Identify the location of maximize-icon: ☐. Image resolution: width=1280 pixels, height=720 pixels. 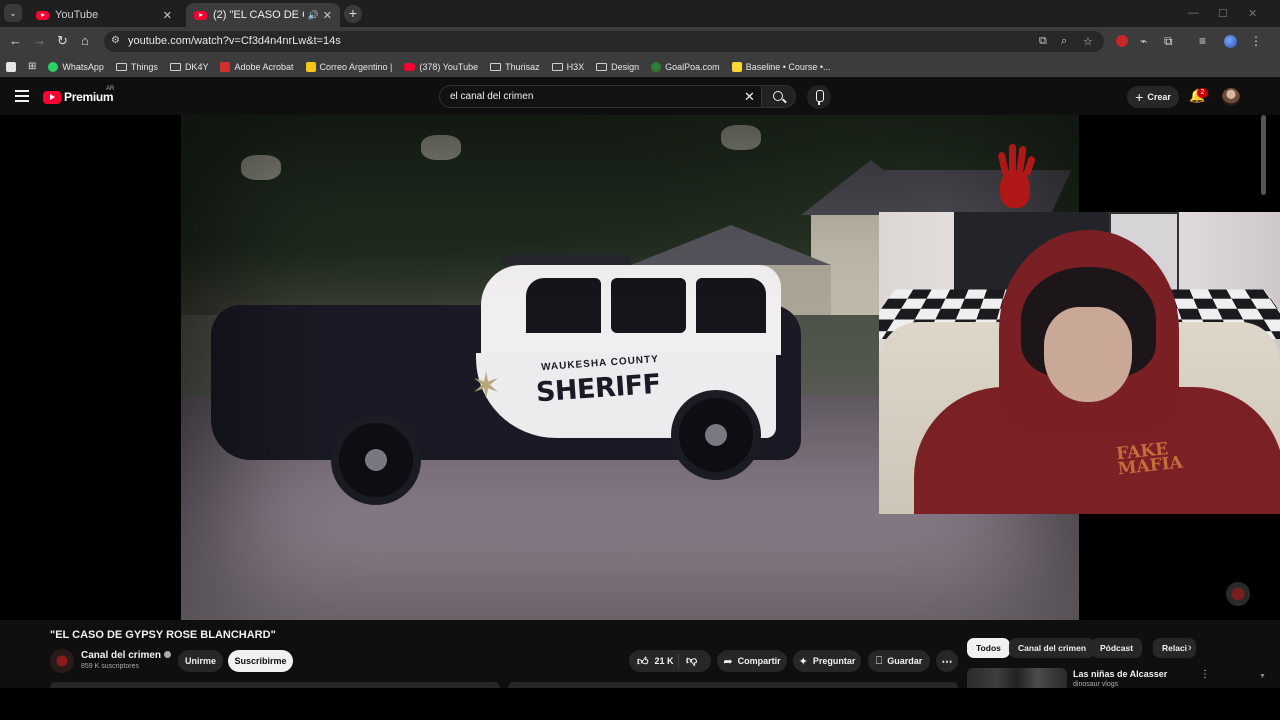
(1223, 13).